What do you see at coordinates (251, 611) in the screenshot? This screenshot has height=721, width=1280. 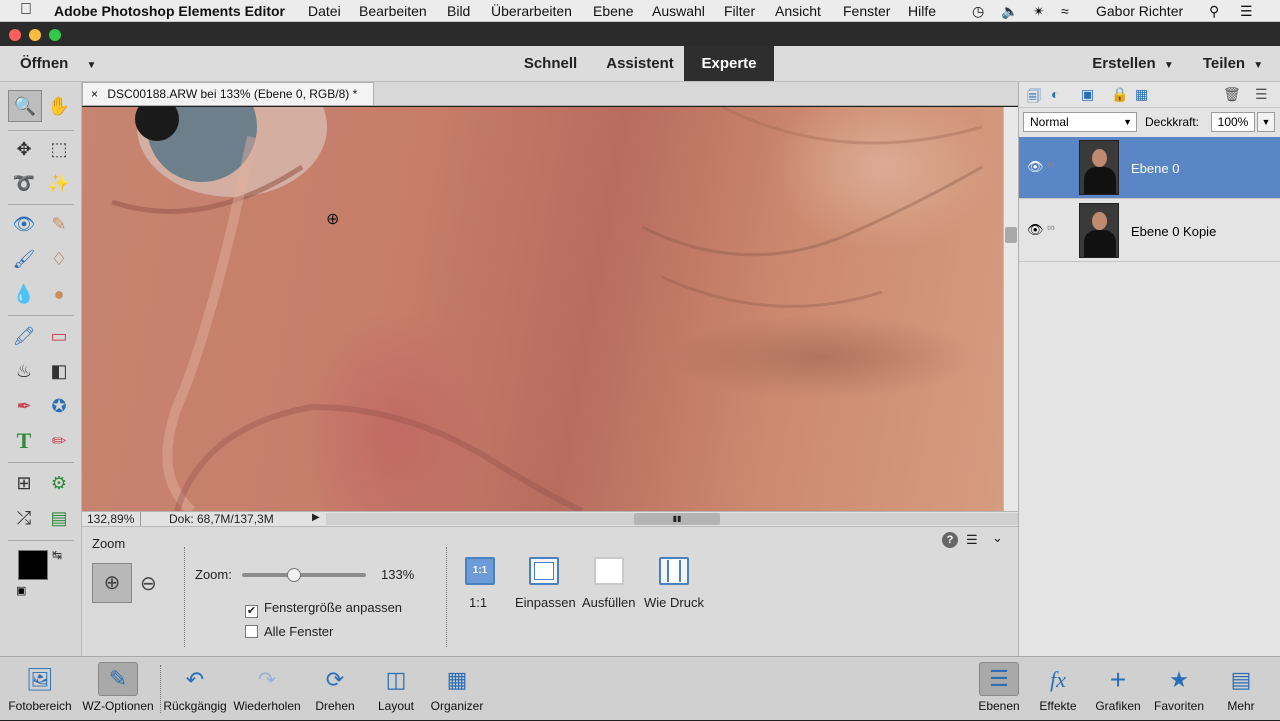 I see `resize-window-checkbox: ✔` at bounding box center [251, 611].